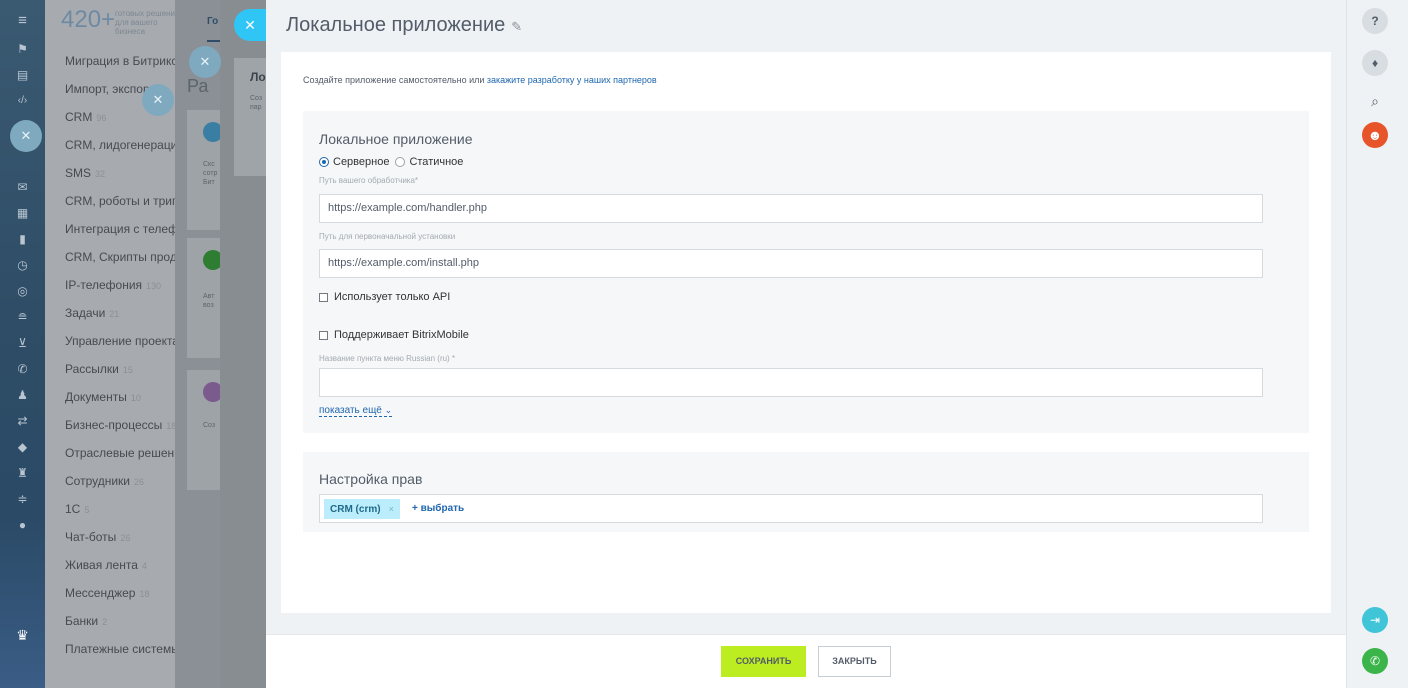 This screenshot has width=1408, height=688. Describe the element at coordinates (791, 208) in the screenshot. I see `handler-url-input: https://example.com/handler.php` at that location.